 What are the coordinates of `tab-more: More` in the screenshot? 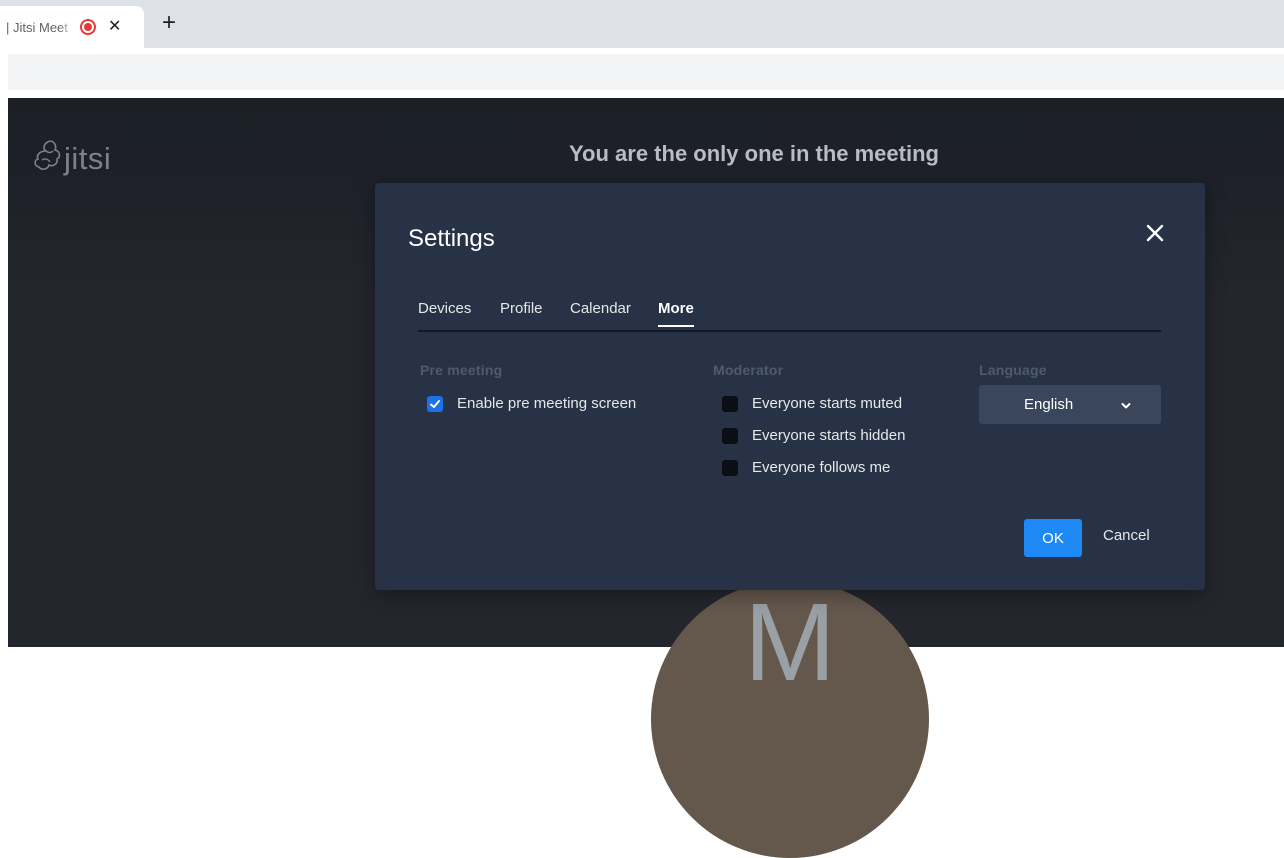 It's located at (676, 313).